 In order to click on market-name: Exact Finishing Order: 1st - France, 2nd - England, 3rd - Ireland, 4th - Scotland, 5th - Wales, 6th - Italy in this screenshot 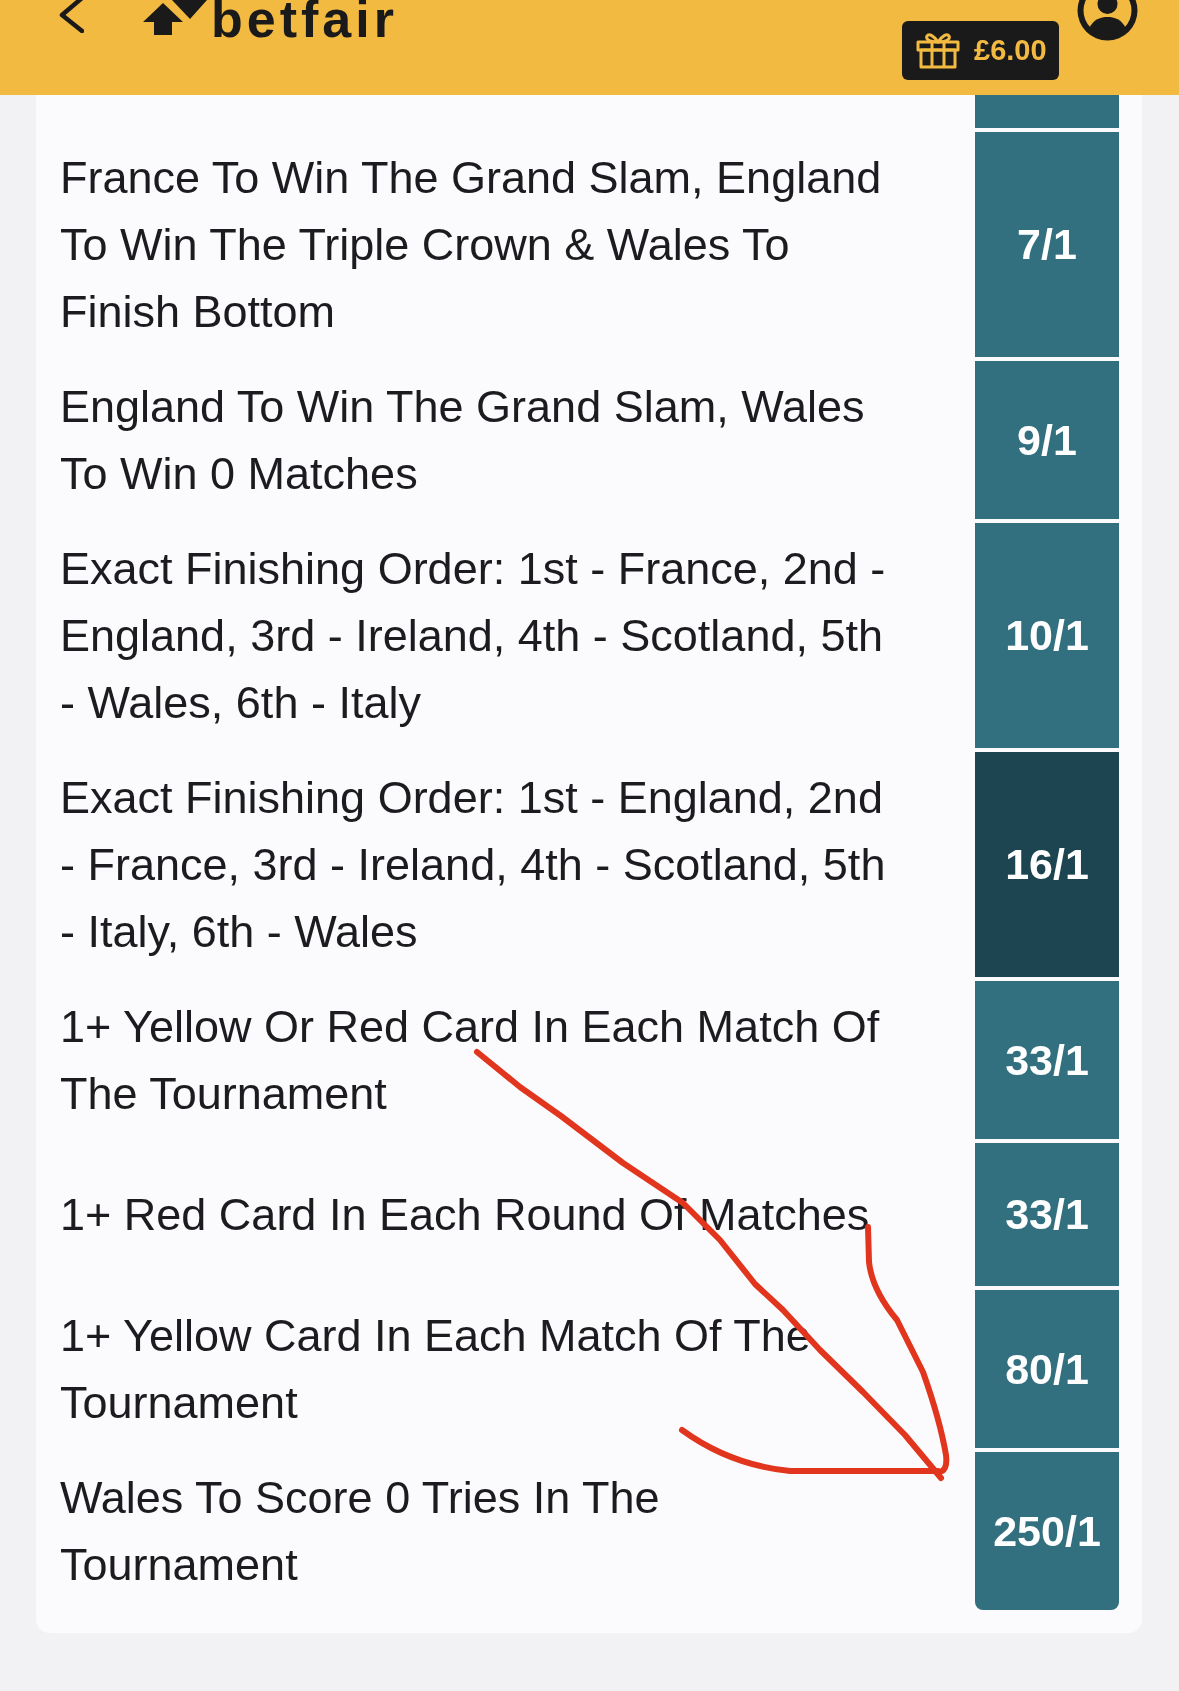, I will do `click(473, 636)`.